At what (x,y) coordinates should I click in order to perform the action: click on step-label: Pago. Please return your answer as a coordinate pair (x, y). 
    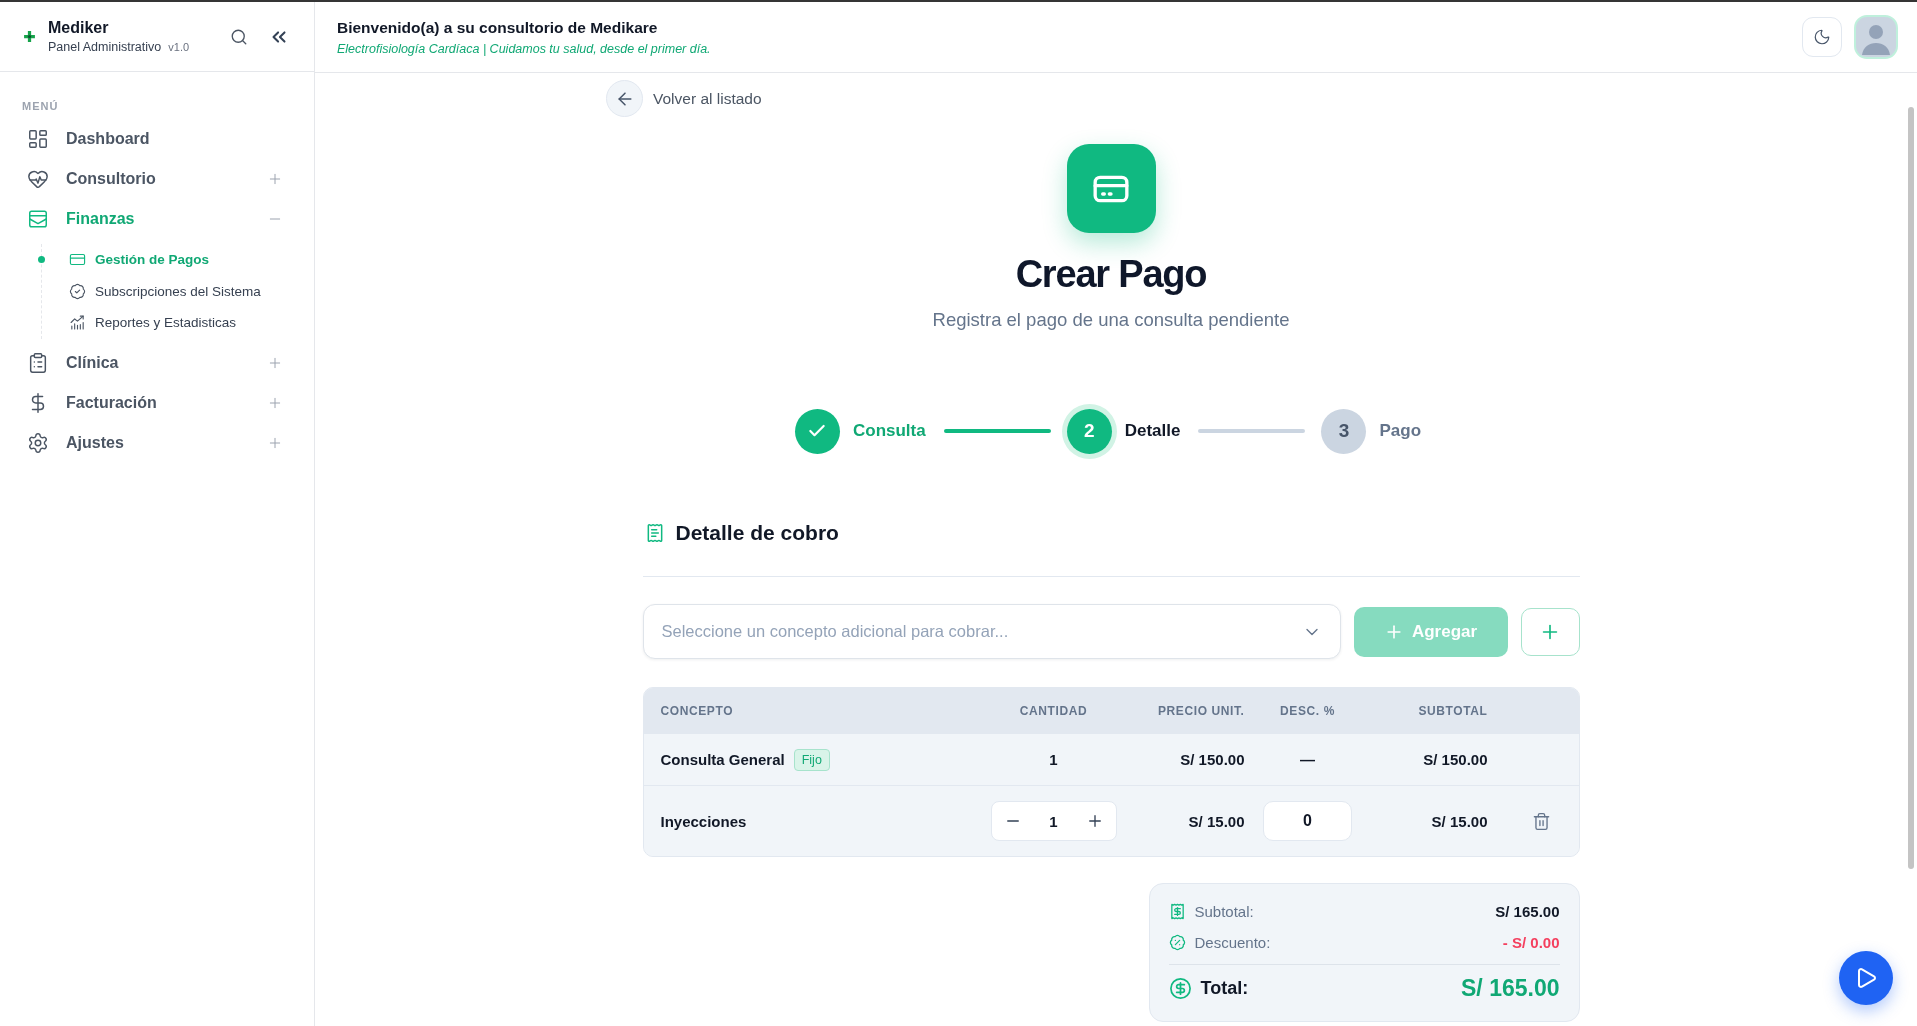
    Looking at the image, I should click on (1400, 431).